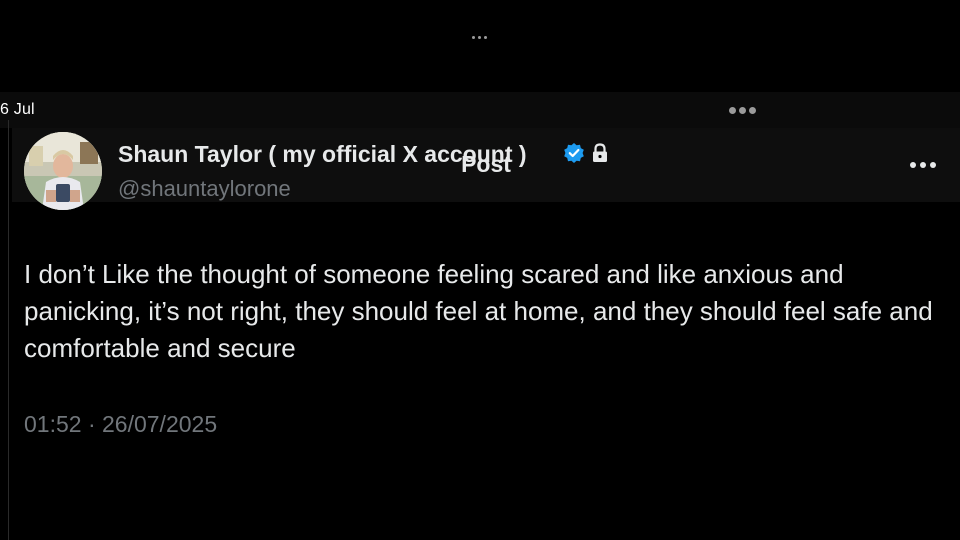 Image resolution: width=960 pixels, height=540 pixels. What do you see at coordinates (17, 109) in the screenshot?
I see `status-date: 6 Jul` at bounding box center [17, 109].